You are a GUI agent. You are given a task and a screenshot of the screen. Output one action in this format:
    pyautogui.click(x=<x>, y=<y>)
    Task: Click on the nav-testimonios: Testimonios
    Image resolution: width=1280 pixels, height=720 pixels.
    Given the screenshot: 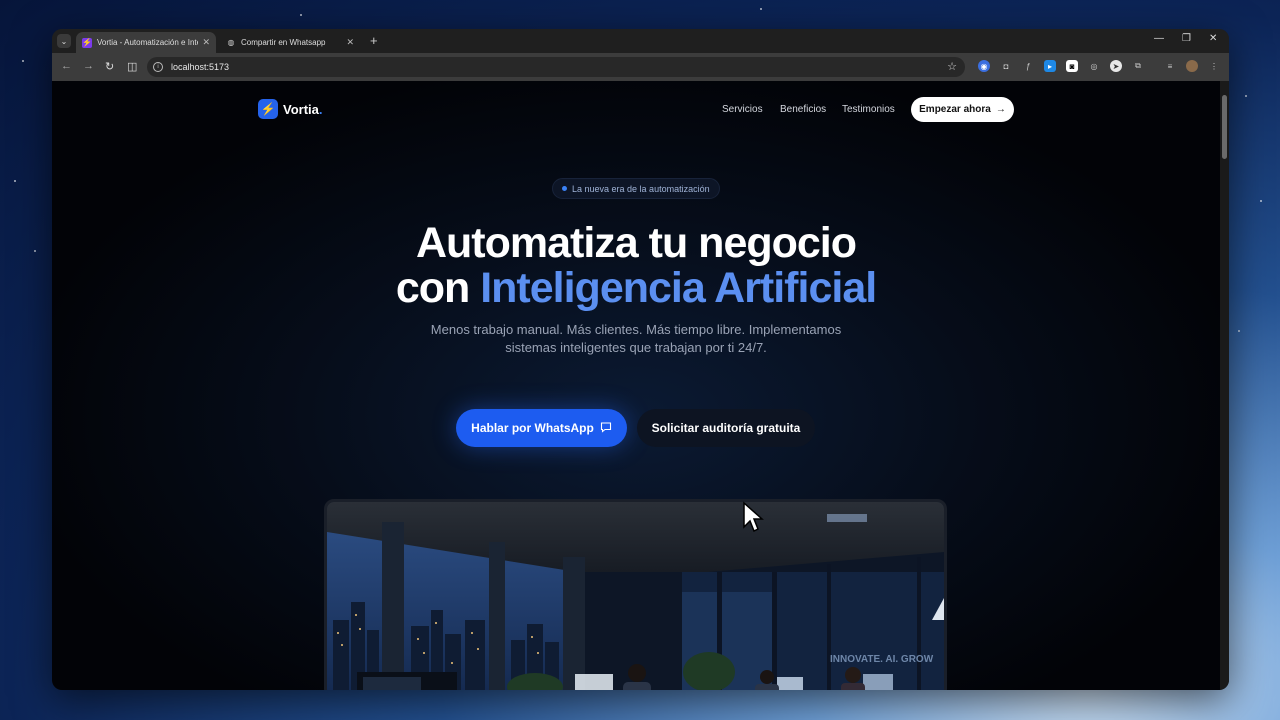 What is the action you would take?
    pyautogui.click(x=868, y=109)
    